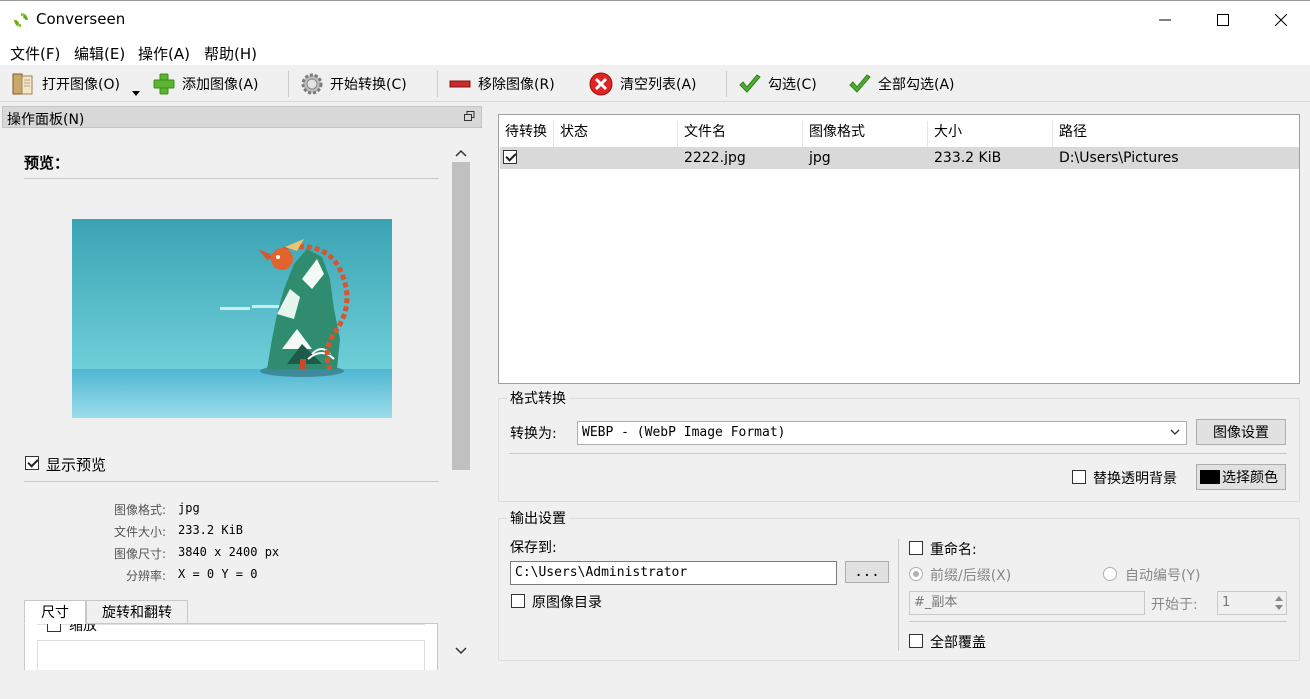 This screenshot has width=1310, height=699. Describe the element at coordinates (673, 573) in the screenshot. I see `save-path-input: C:\Users\Administrator` at that location.